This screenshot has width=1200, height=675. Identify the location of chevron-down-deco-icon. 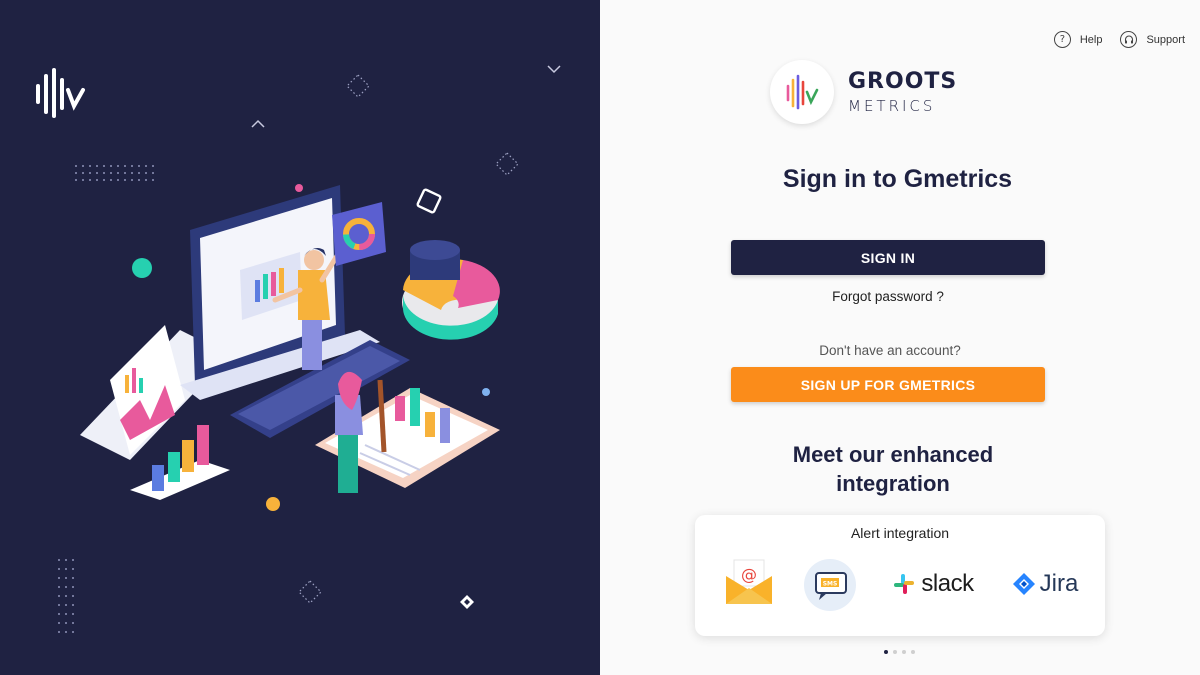
(554, 69).